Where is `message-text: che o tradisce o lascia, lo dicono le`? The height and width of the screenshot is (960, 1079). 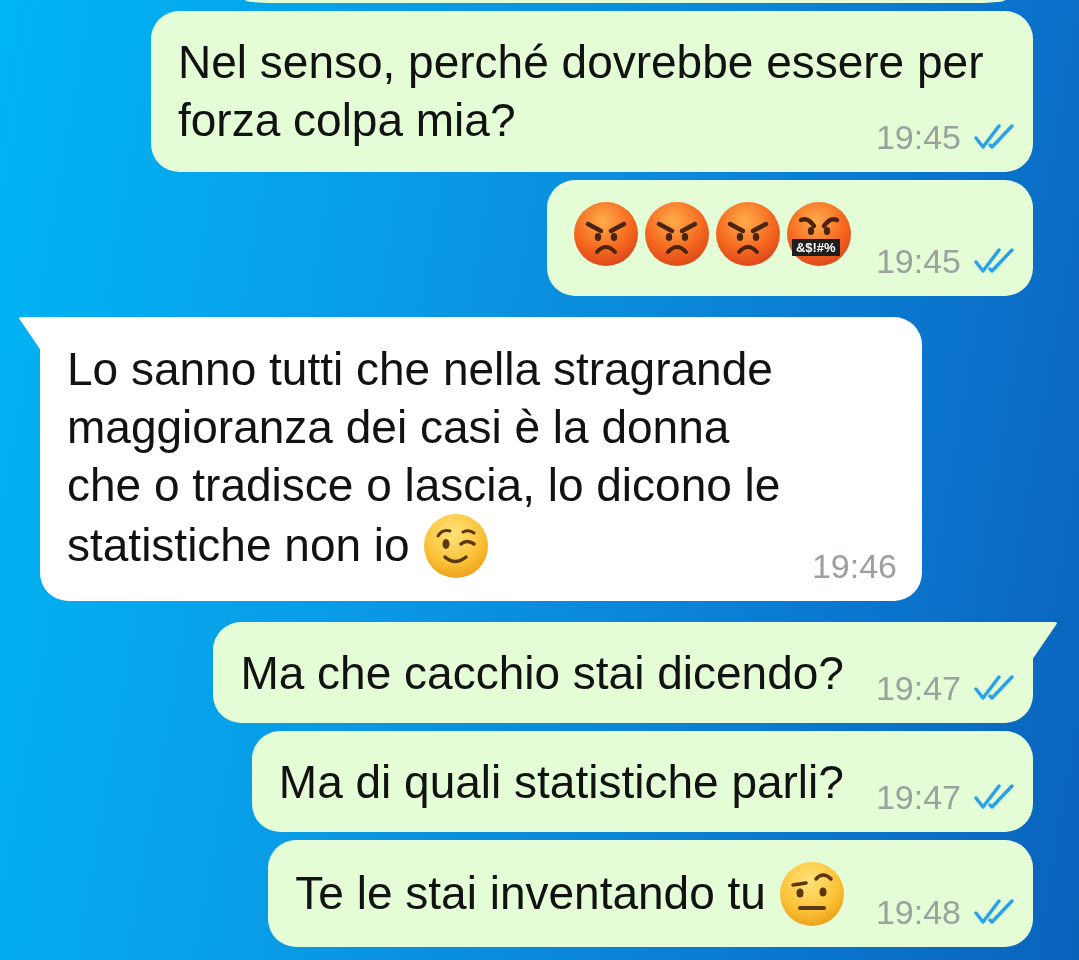
message-text: che o tradisce o lascia, lo dicono le is located at coordinates (424, 485).